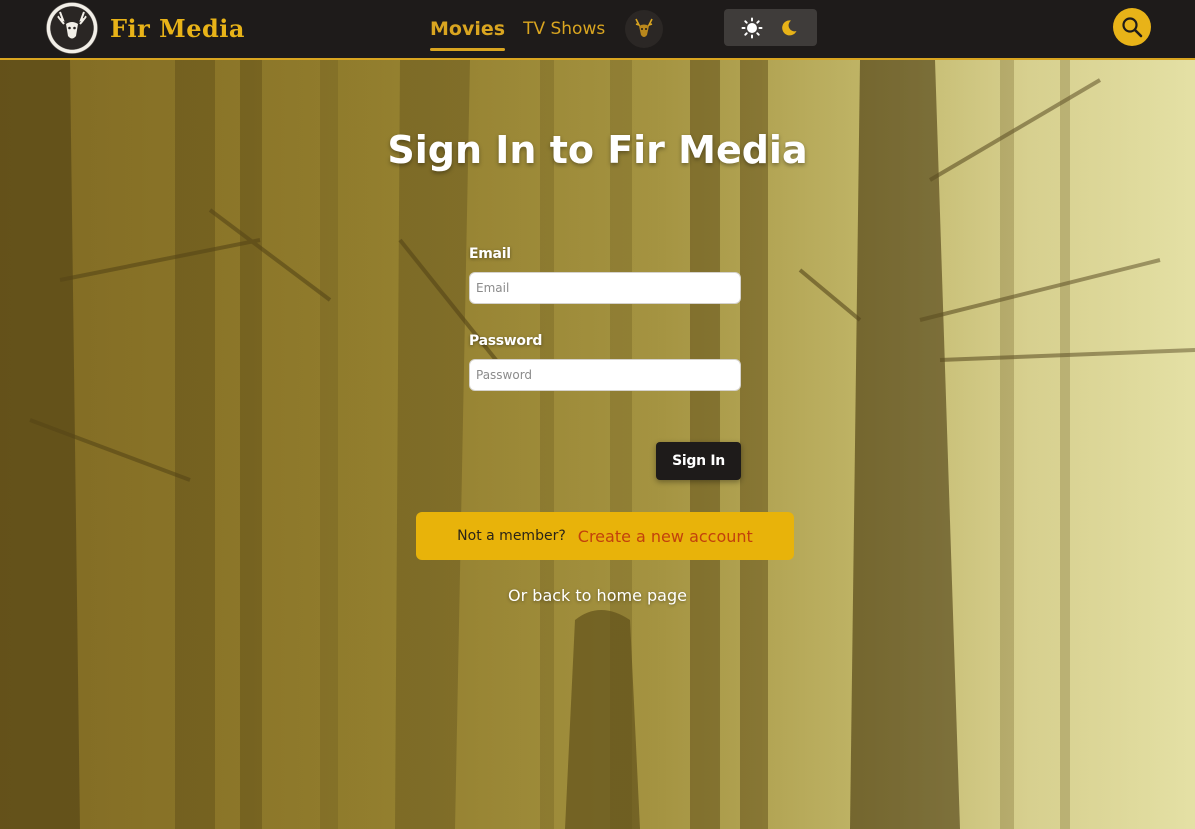 This screenshot has height=829, width=1195. Describe the element at coordinates (490, 254) in the screenshot. I see `email-label: Email` at that location.